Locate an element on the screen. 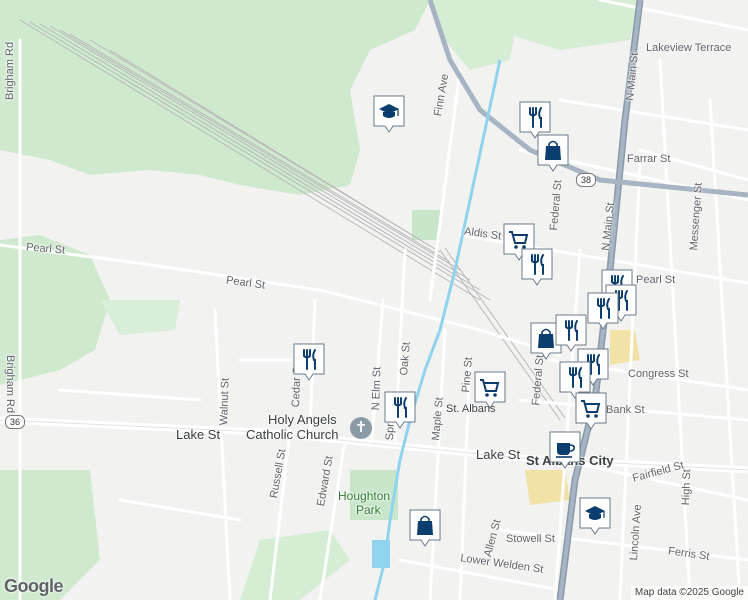  street-label-high-st: High St is located at coordinates (687, 487).